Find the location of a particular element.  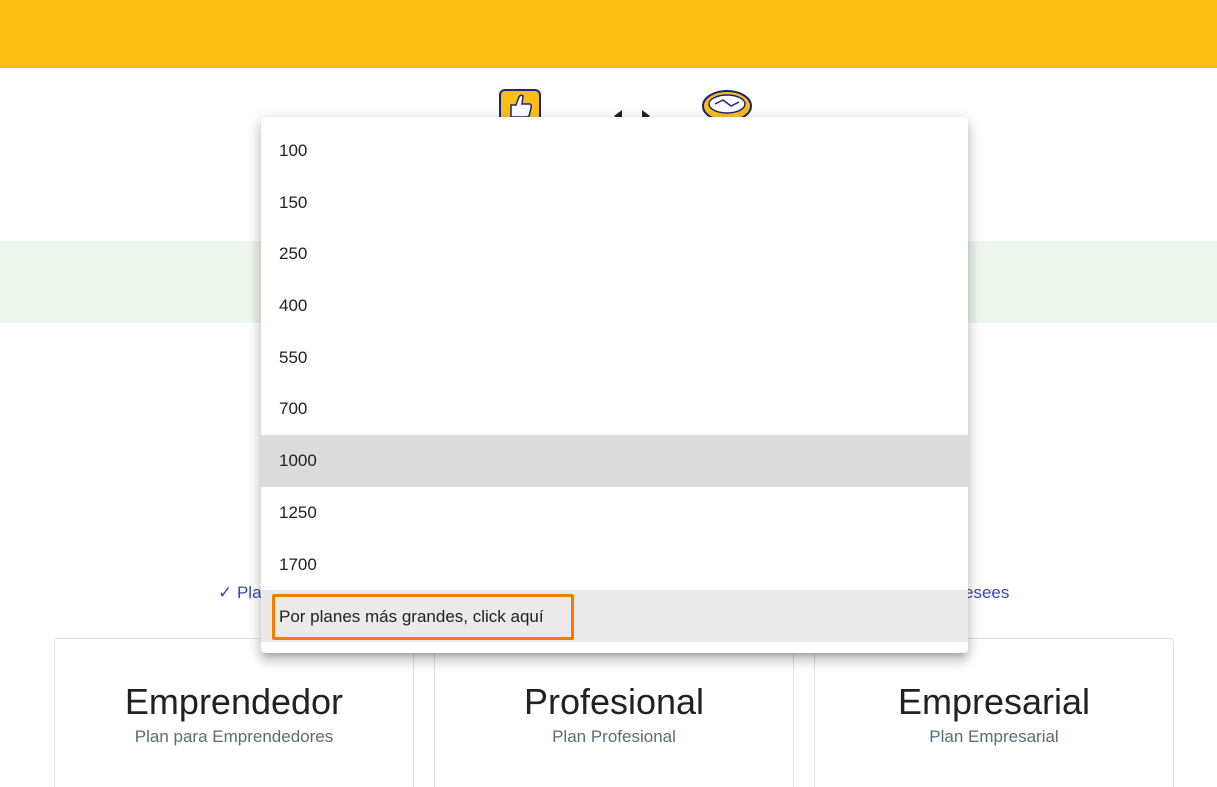

plan-card-emprendedor: Emprendedor Plan para Emprendedores is located at coordinates (234, 712).